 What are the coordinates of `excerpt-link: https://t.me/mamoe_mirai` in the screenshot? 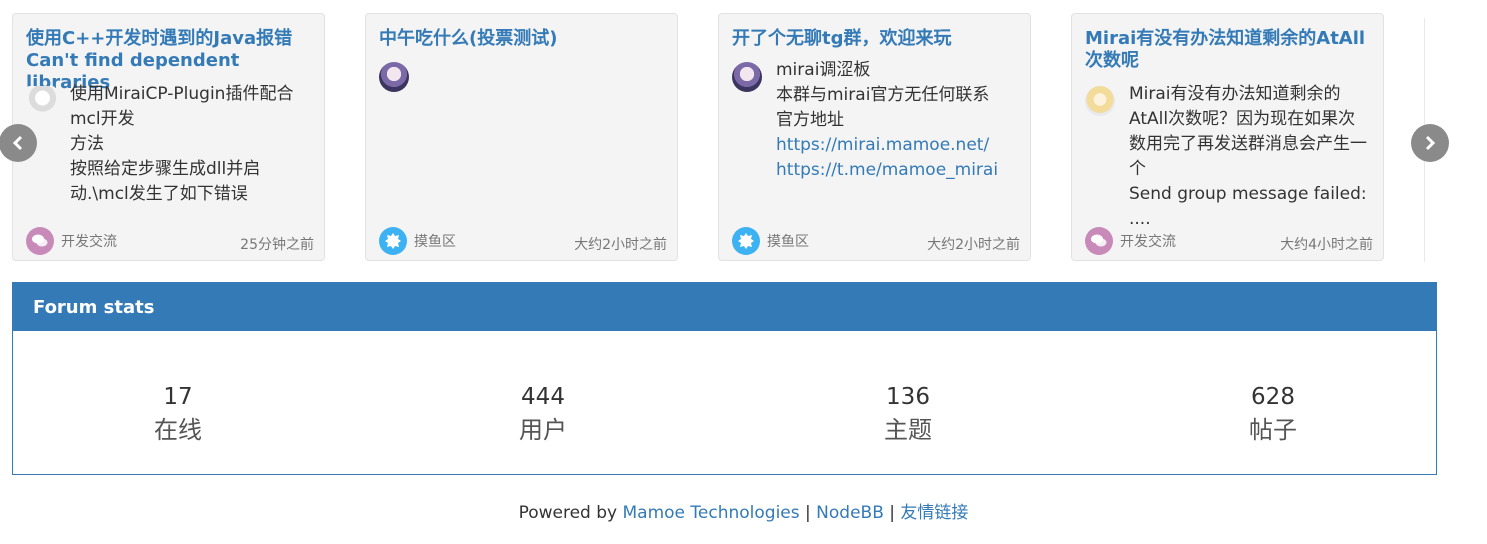 It's located at (887, 170).